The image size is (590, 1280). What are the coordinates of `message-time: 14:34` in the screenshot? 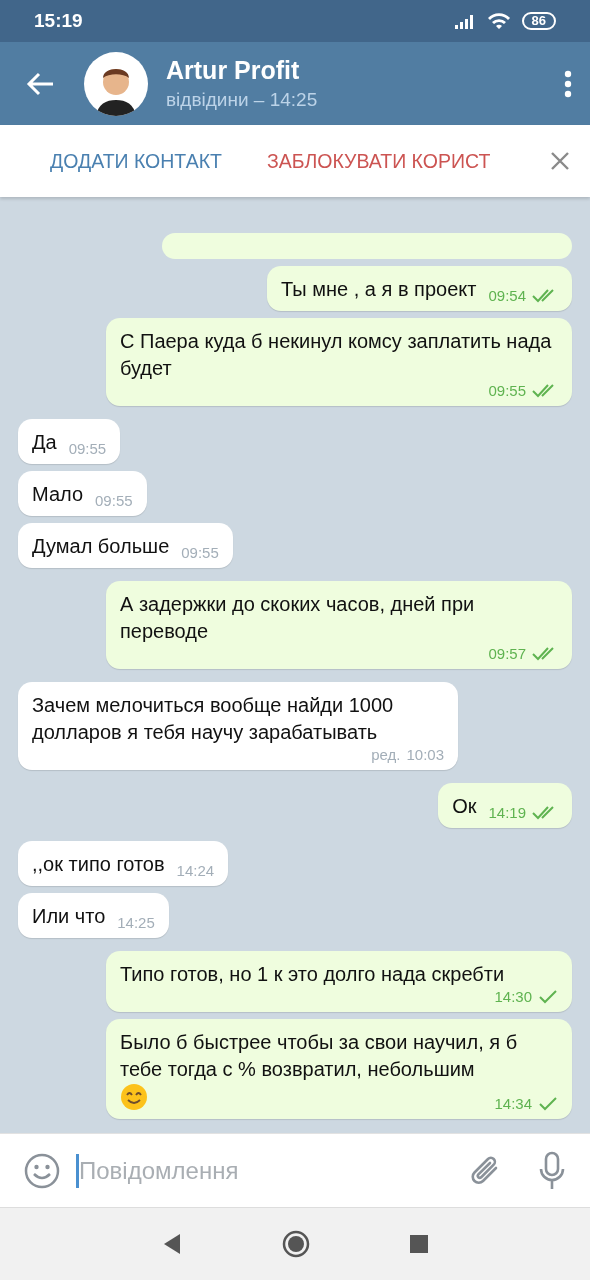 It's located at (513, 1104).